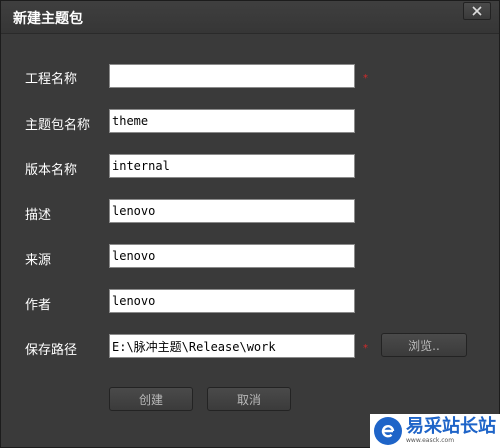  Describe the element at coordinates (38, 260) in the screenshot. I see `source-label: 来源` at that location.